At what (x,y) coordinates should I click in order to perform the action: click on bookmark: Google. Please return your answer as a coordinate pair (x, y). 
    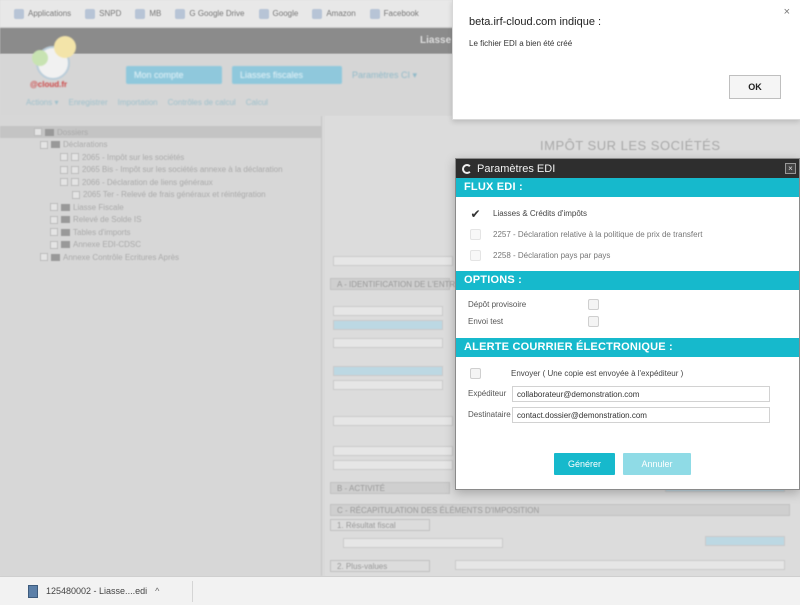
    Looking at the image, I should click on (278, 13).